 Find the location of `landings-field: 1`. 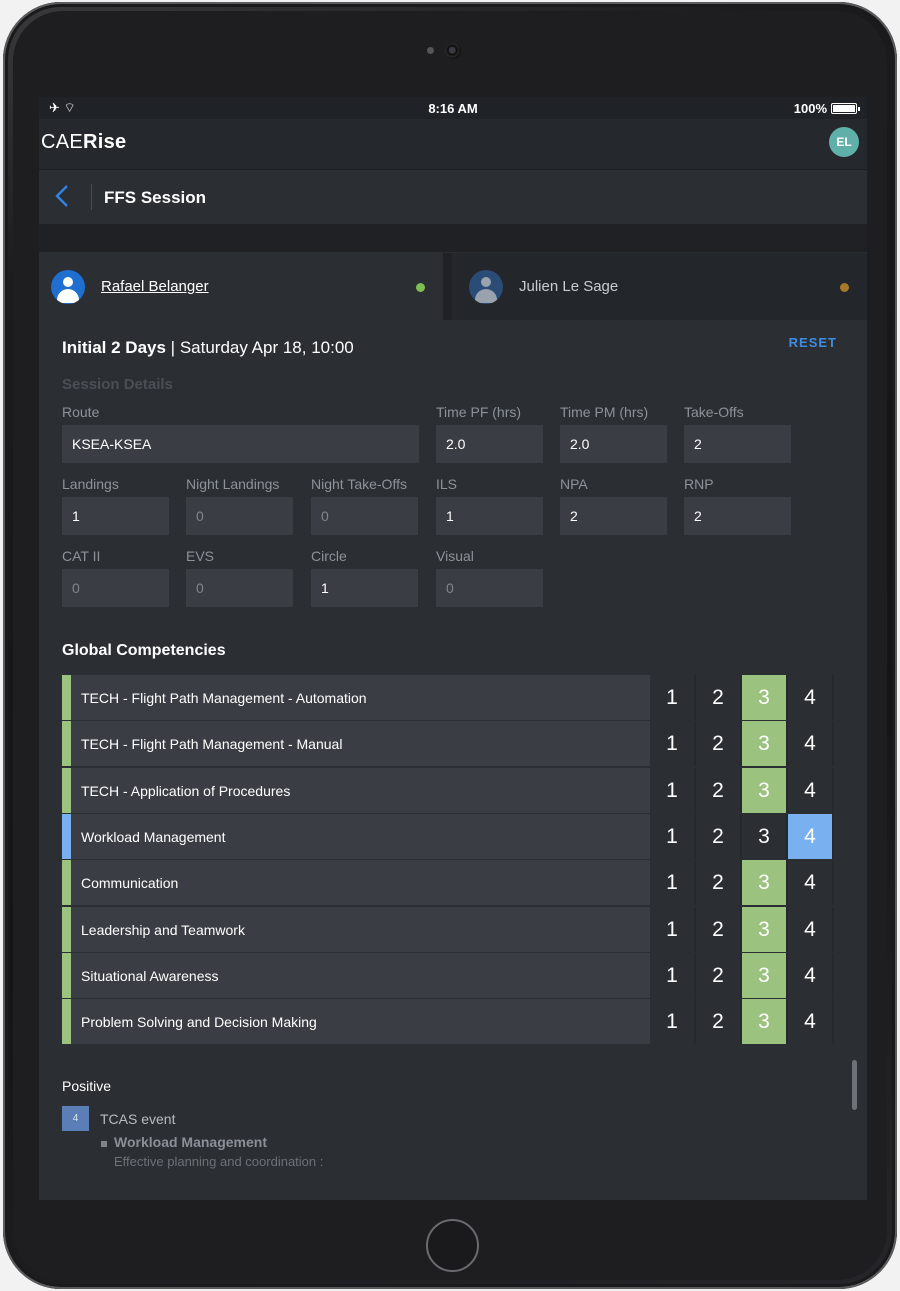

landings-field: 1 is located at coordinates (115, 516).